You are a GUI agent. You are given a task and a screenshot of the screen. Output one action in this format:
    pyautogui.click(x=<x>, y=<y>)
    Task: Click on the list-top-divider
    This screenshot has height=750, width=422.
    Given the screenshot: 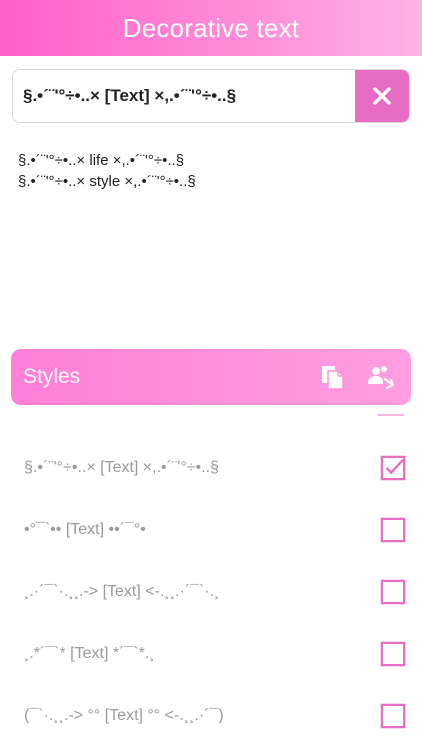 What is the action you would take?
    pyautogui.click(x=391, y=415)
    